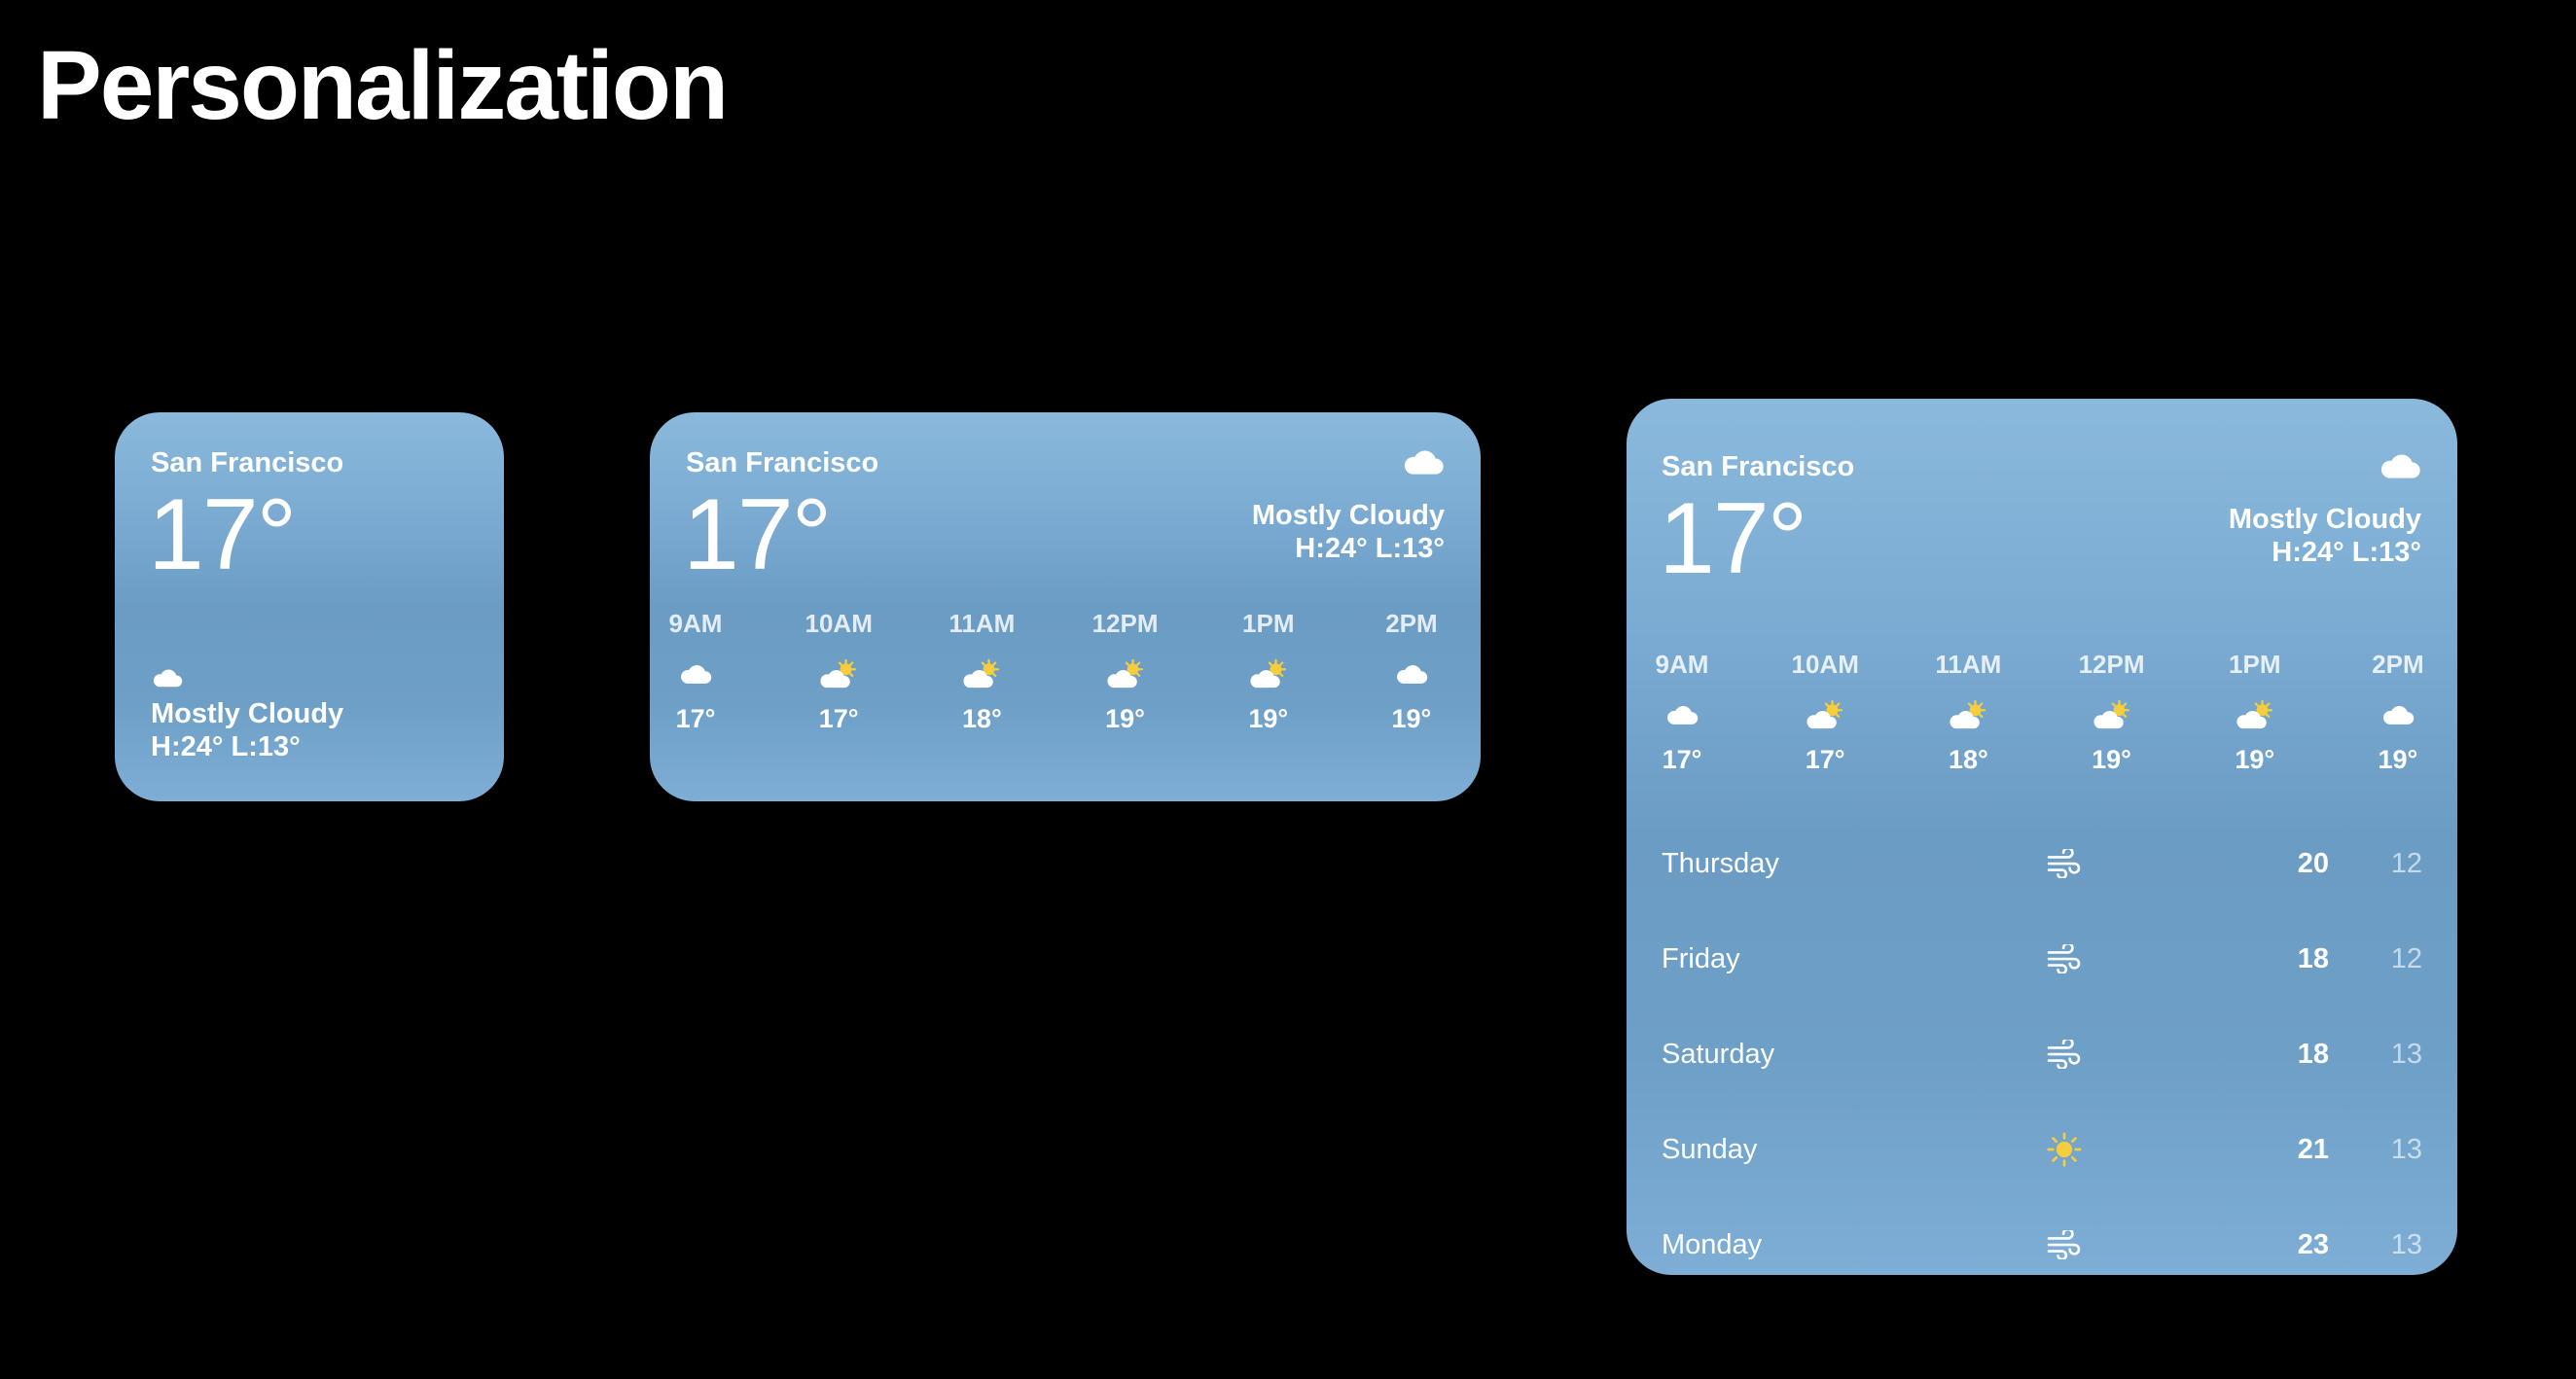 The image size is (2576, 1379). What do you see at coordinates (1720, 864) in the screenshot?
I see `day-name: Thursday` at bounding box center [1720, 864].